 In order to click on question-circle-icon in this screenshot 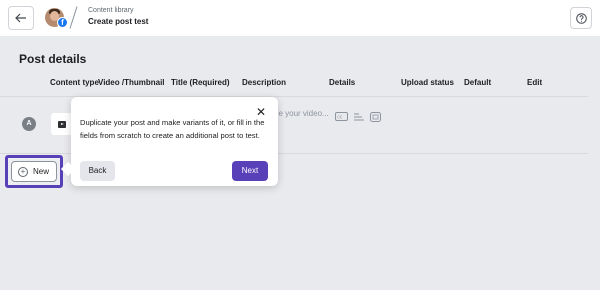, I will do `click(581, 18)`.